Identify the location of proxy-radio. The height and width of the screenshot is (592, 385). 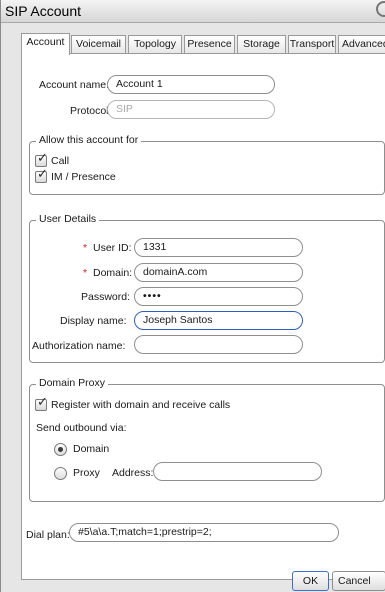
(60, 473).